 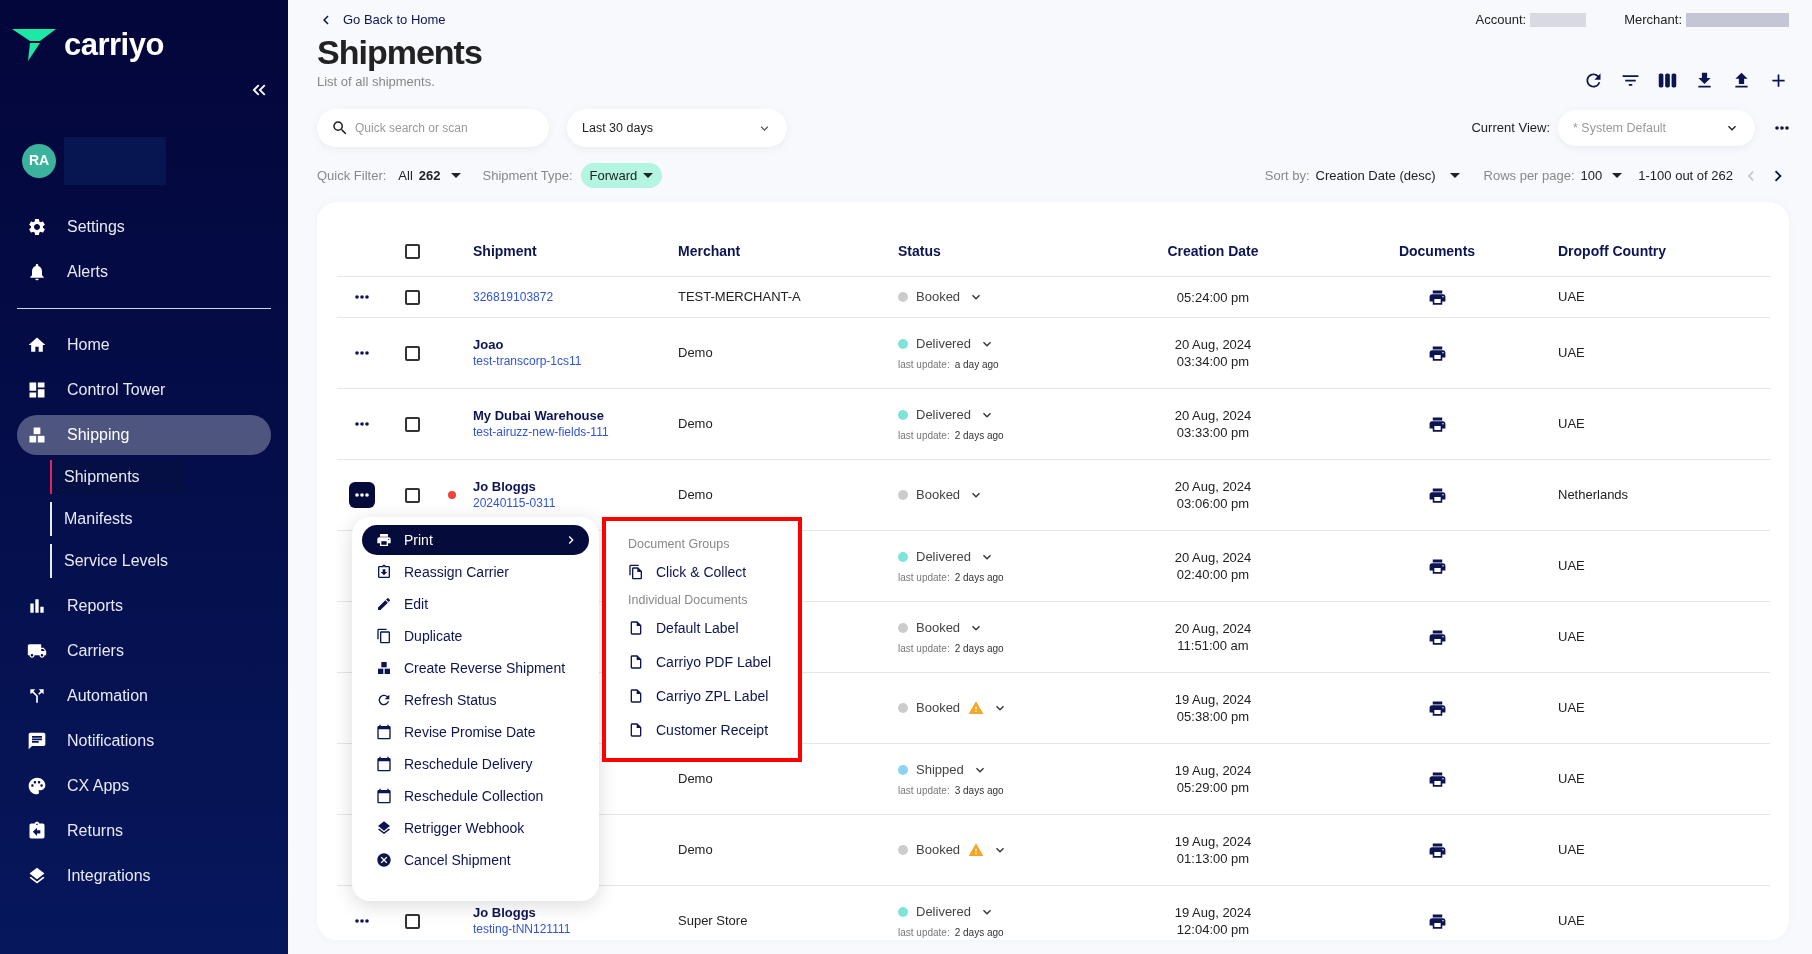 What do you see at coordinates (572, 297) in the screenshot?
I see `tracking-link: 326819103872` at bounding box center [572, 297].